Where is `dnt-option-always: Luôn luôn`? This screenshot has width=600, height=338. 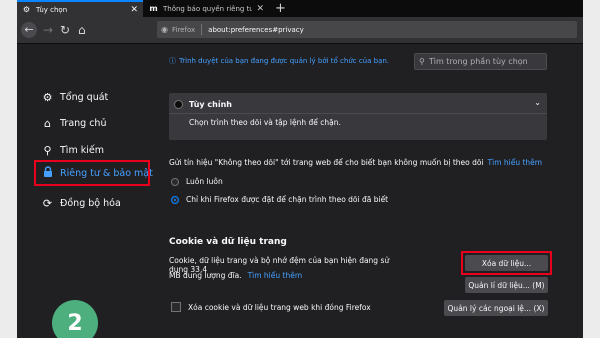
dnt-option-always: Luôn luôn is located at coordinates (196, 181).